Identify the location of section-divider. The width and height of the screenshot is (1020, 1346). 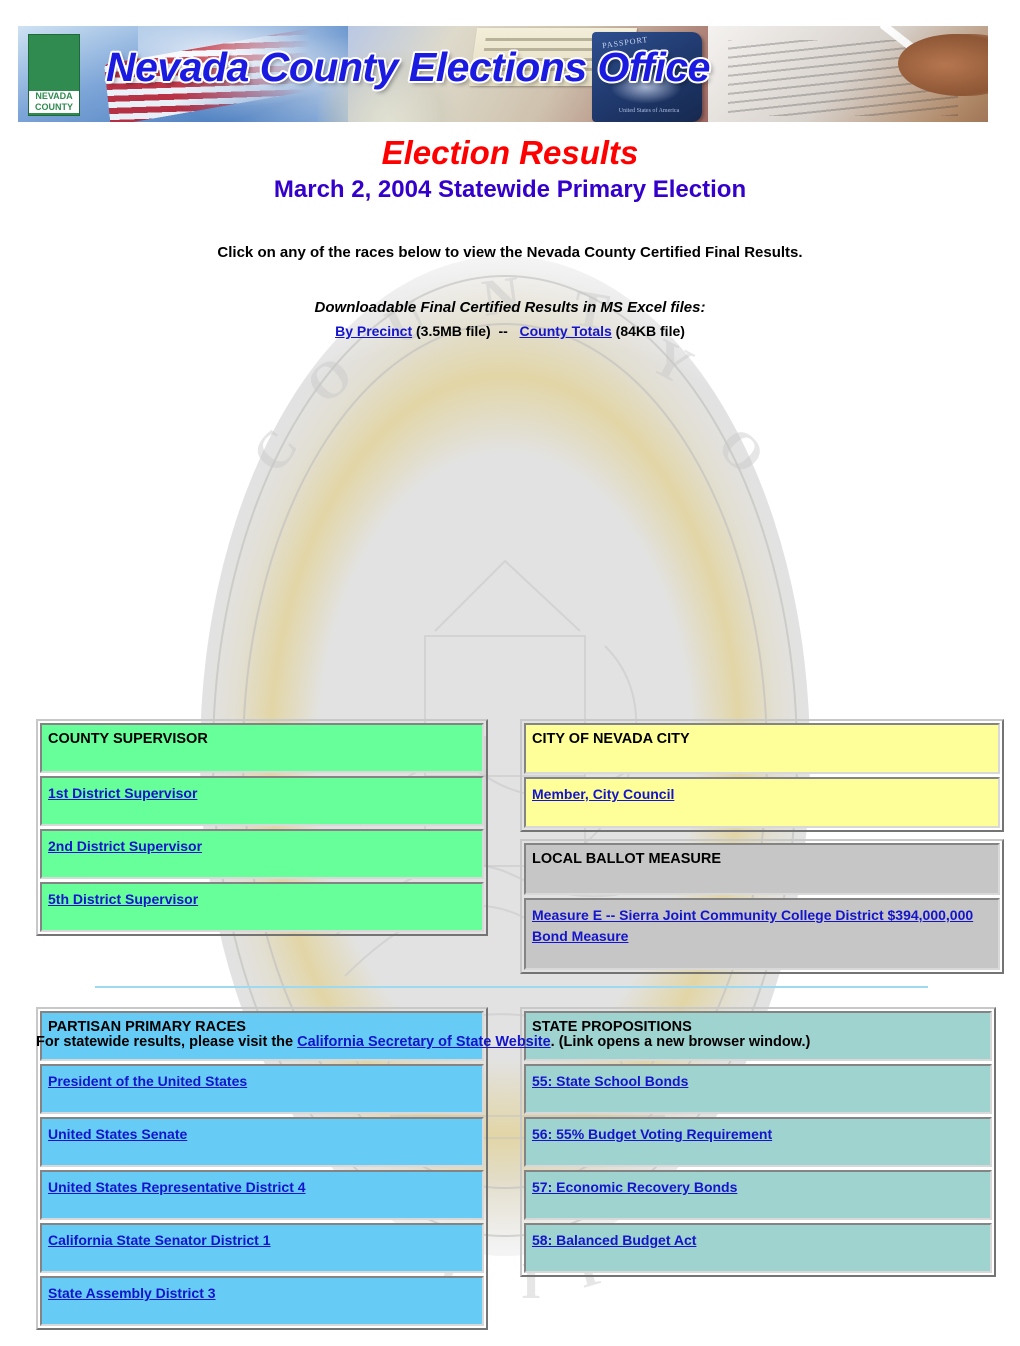
(511, 987).